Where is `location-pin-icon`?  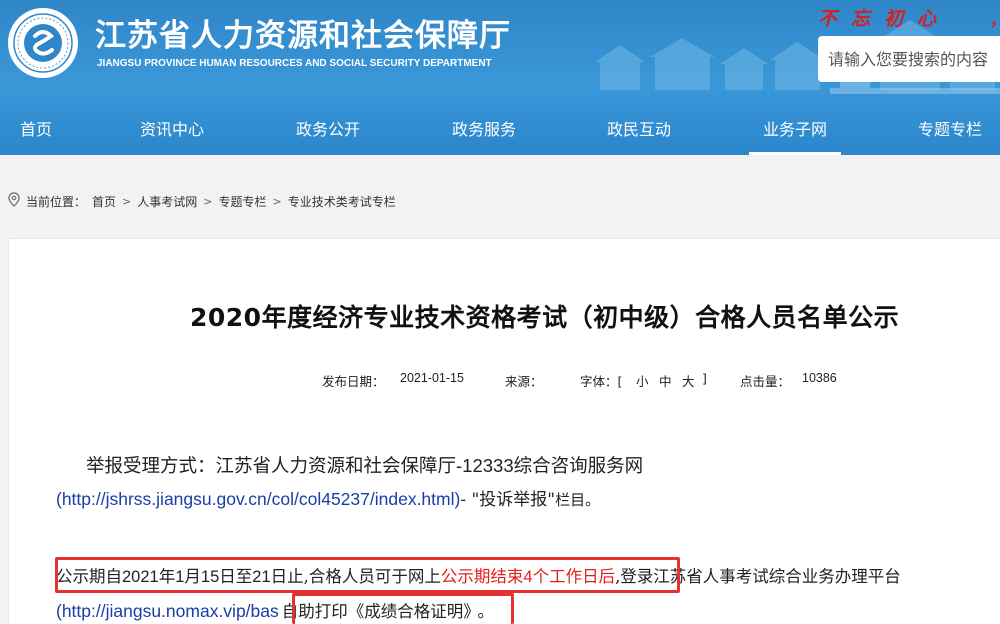 location-pin-icon is located at coordinates (14, 201).